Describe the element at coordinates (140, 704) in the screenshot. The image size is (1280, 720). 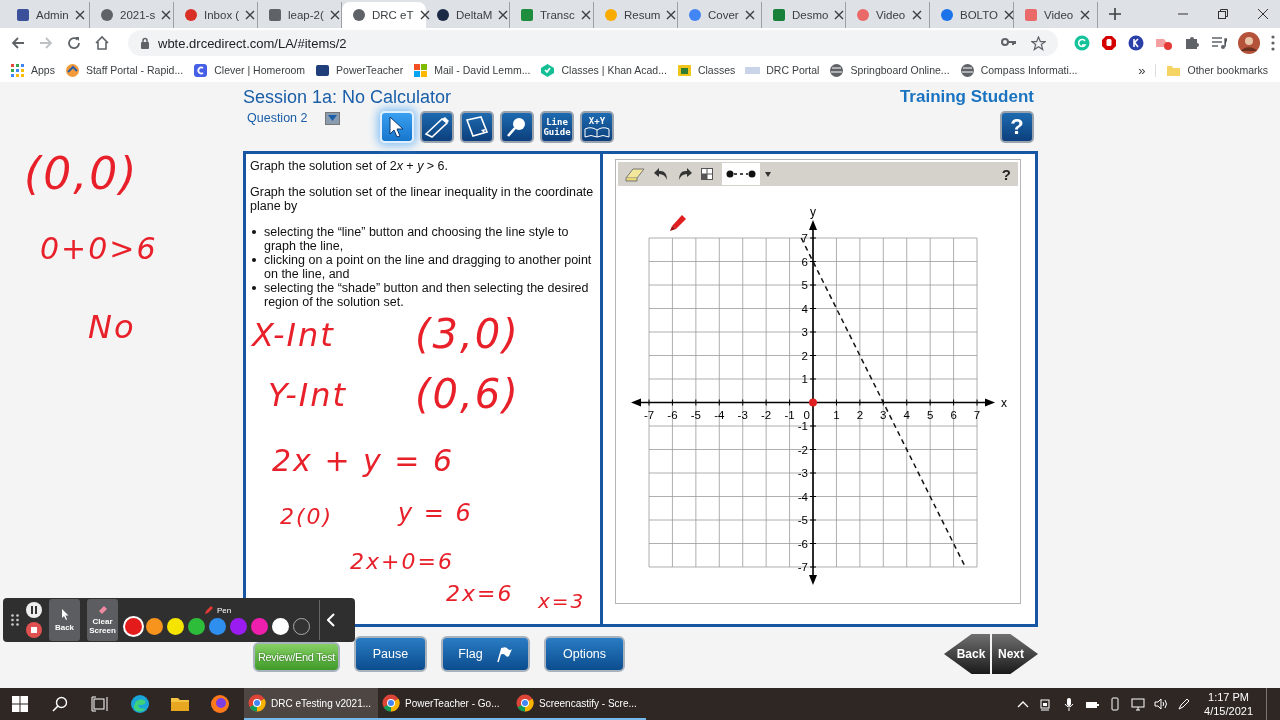
I see `edge-icon` at that location.